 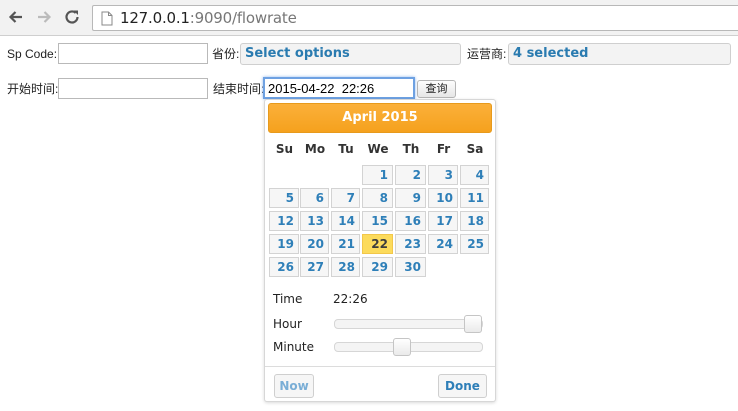 I want to click on forward-button, so click(x=44, y=17).